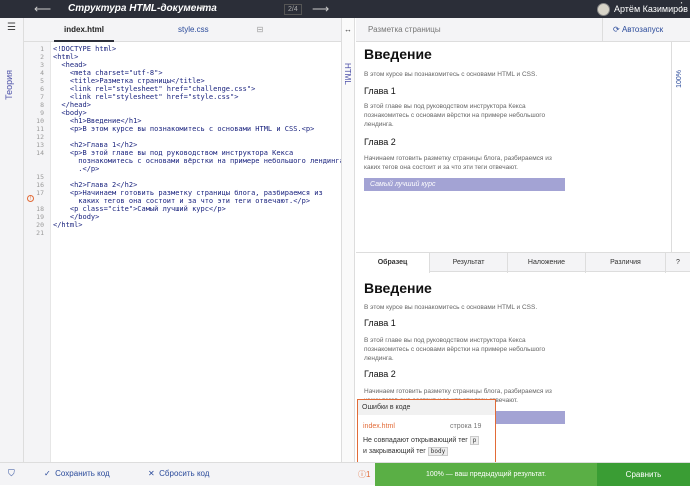 The image size is (690, 486). I want to click on resize-arrows-icon: ↔, so click(348, 29).